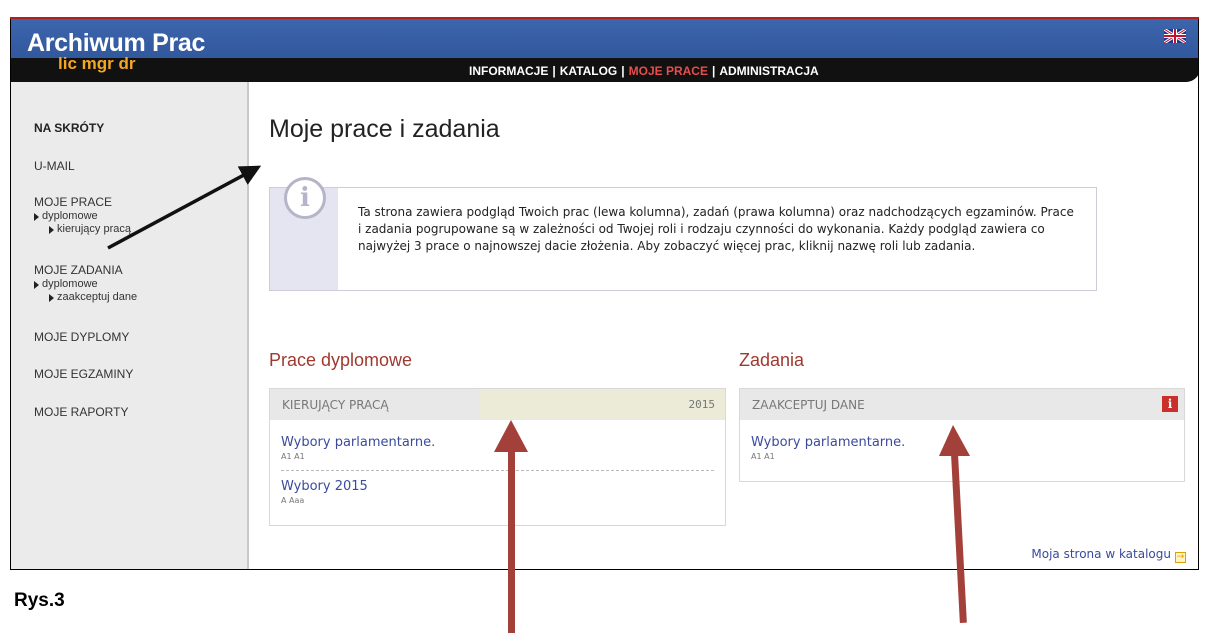  I want to click on sidebar-item-moje-egzaminy: MOJE EGZAMINY, so click(83, 374).